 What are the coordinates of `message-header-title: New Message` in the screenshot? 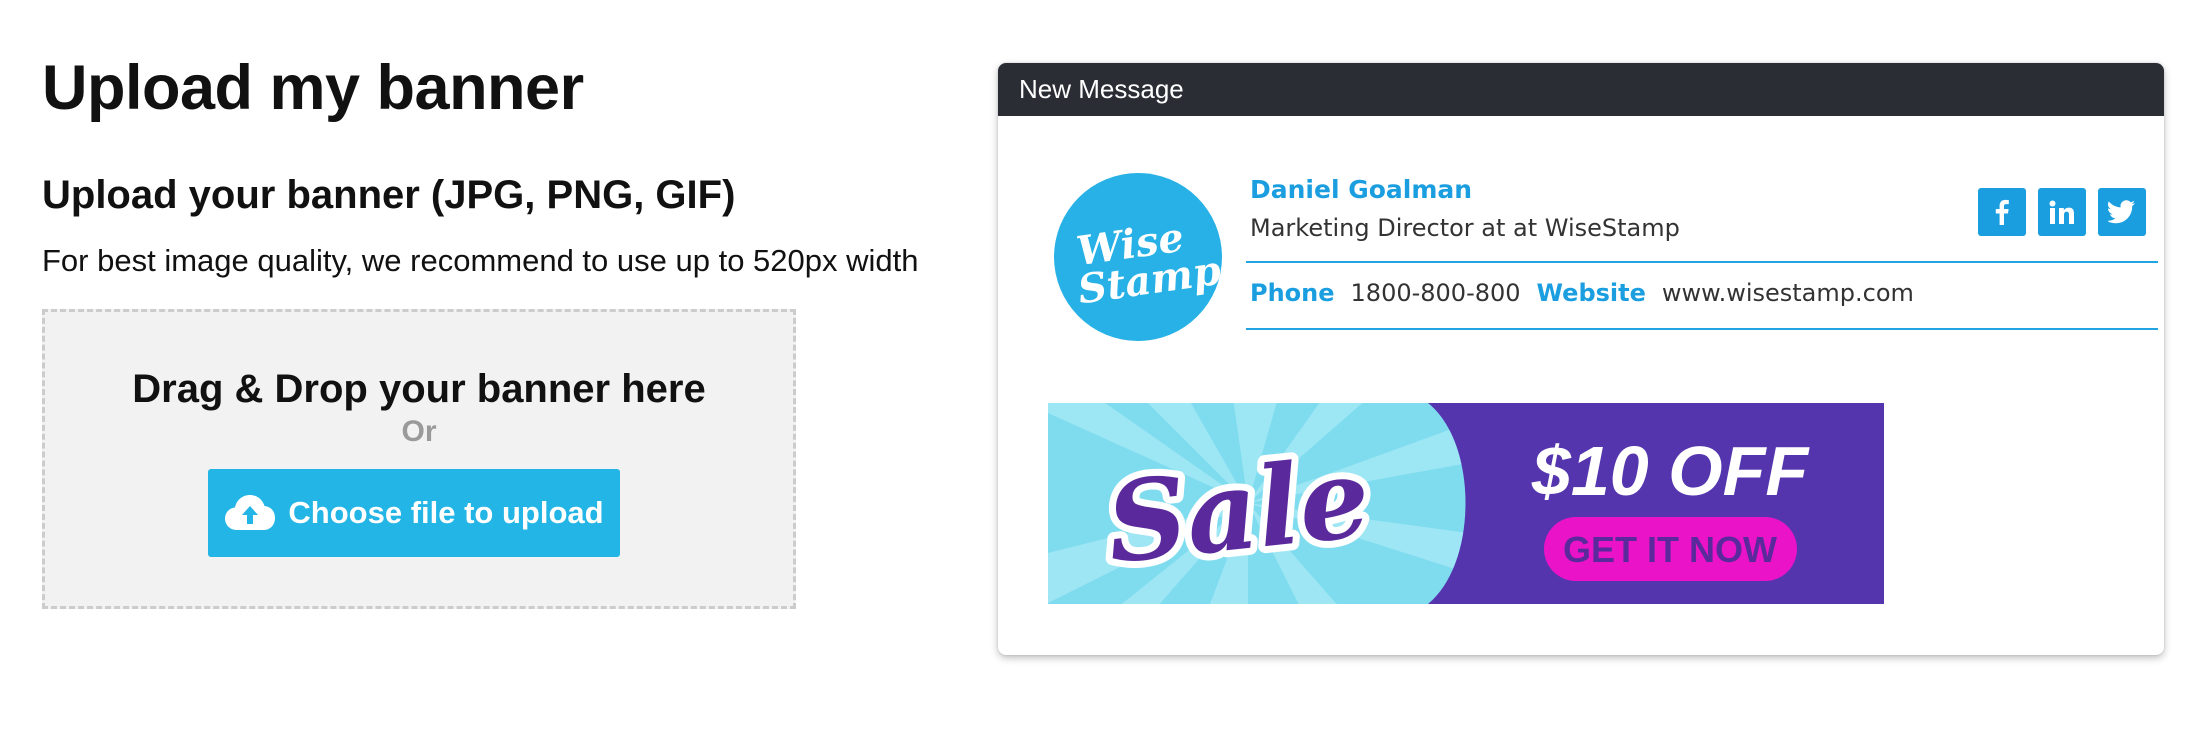 It's located at (1101, 89).